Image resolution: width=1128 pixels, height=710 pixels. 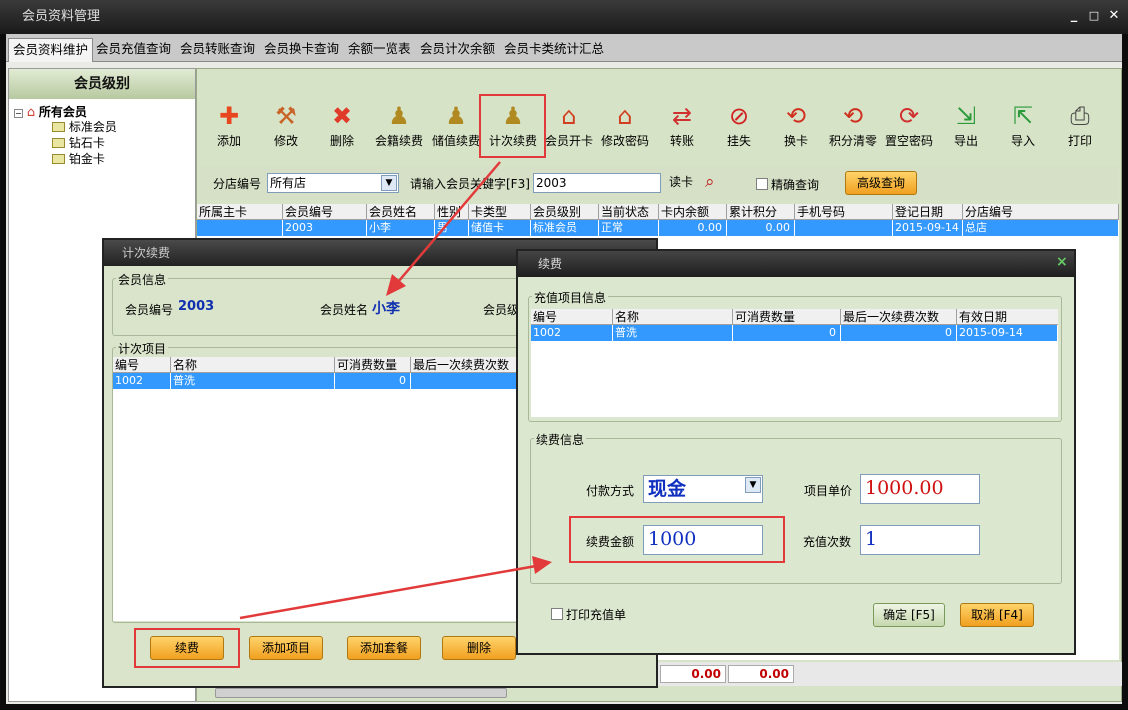 What do you see at coordinates (395, 588) in the screenshot?
I see `arrow-to-renew-amount` at bounding box center [395, 588].